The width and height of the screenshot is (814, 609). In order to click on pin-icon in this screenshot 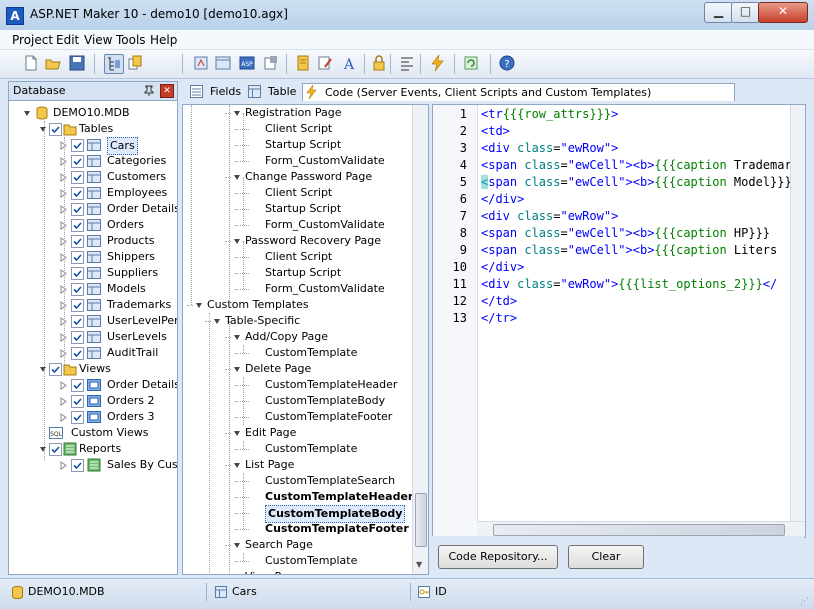, I will do `click(149, 90)`.